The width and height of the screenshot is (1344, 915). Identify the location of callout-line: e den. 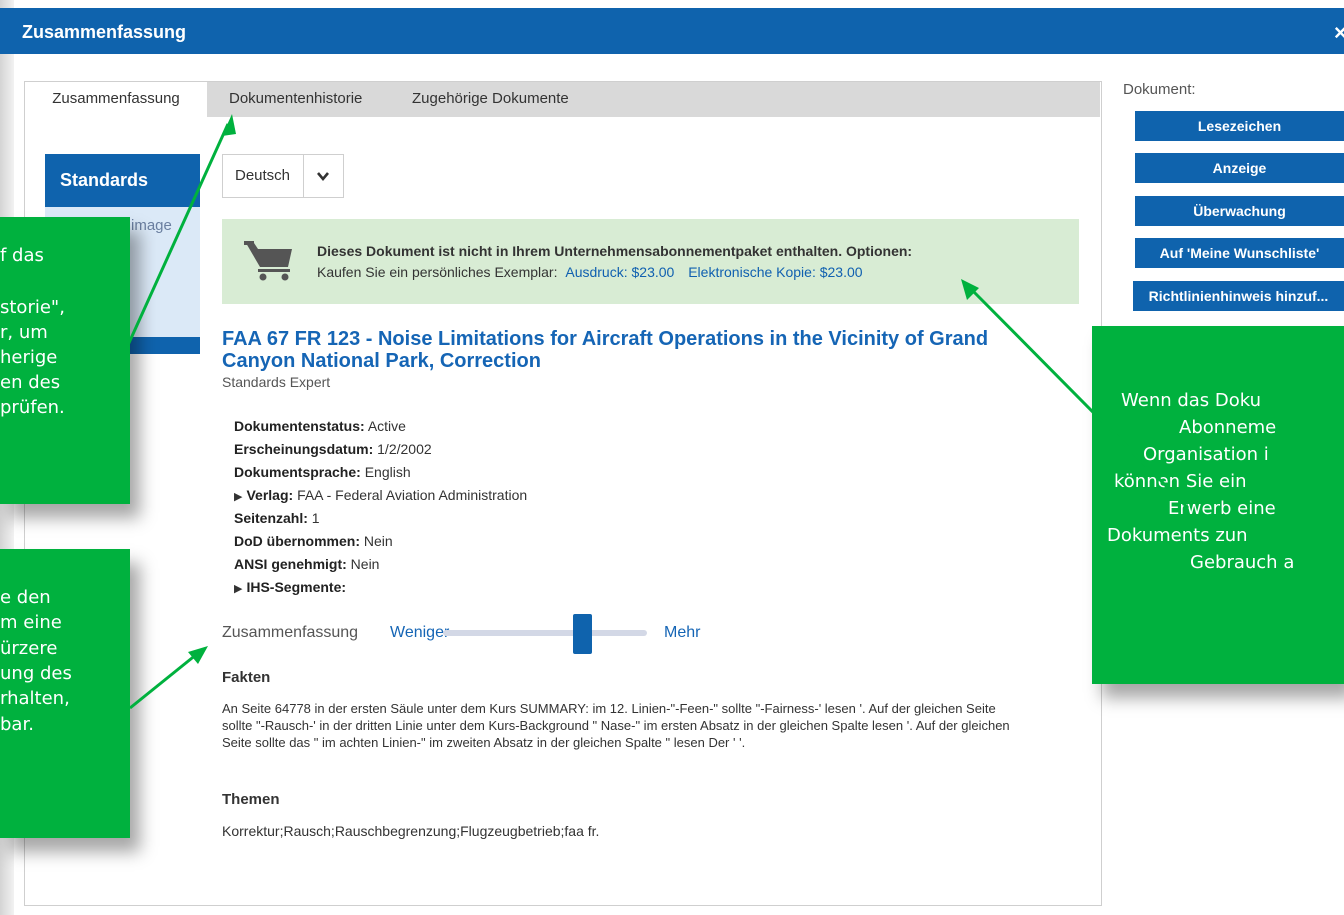
(25, 597).